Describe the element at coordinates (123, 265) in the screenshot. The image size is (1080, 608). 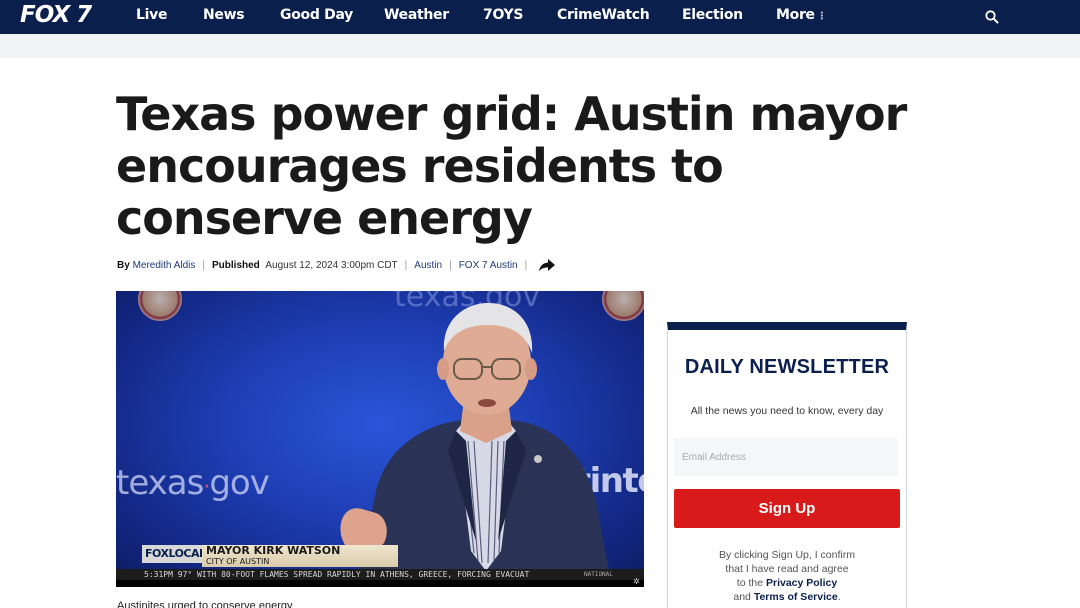
I see `byline-by-label: By` at that location.